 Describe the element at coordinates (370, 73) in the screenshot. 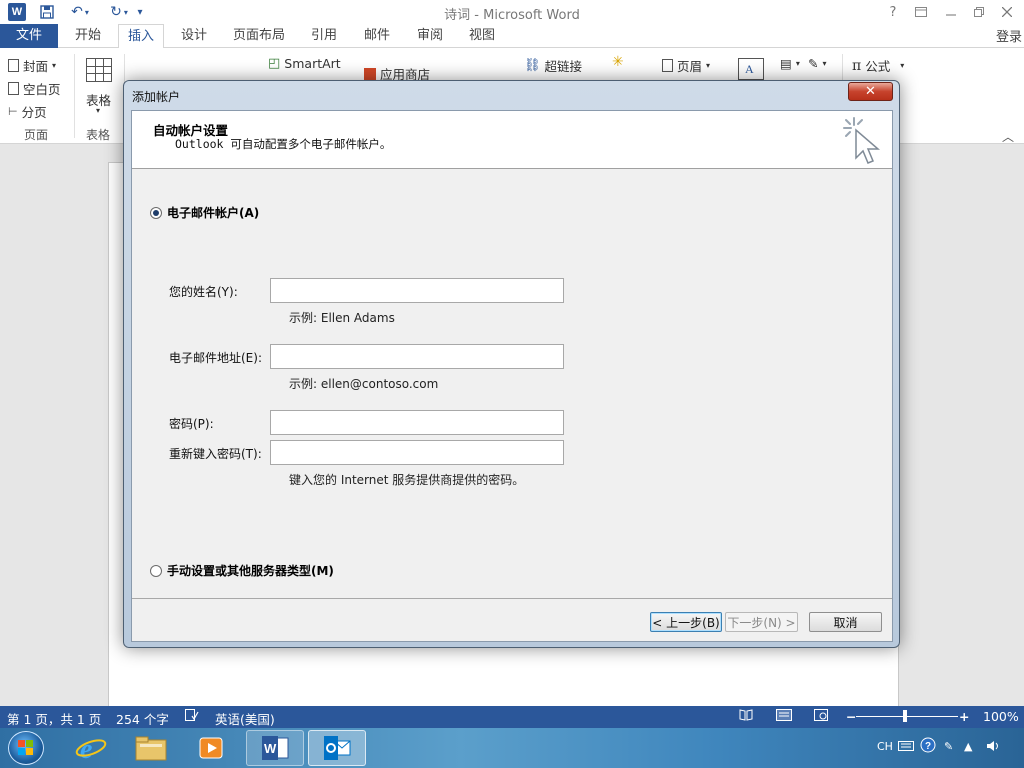

I see `app-store-icon` at that location.